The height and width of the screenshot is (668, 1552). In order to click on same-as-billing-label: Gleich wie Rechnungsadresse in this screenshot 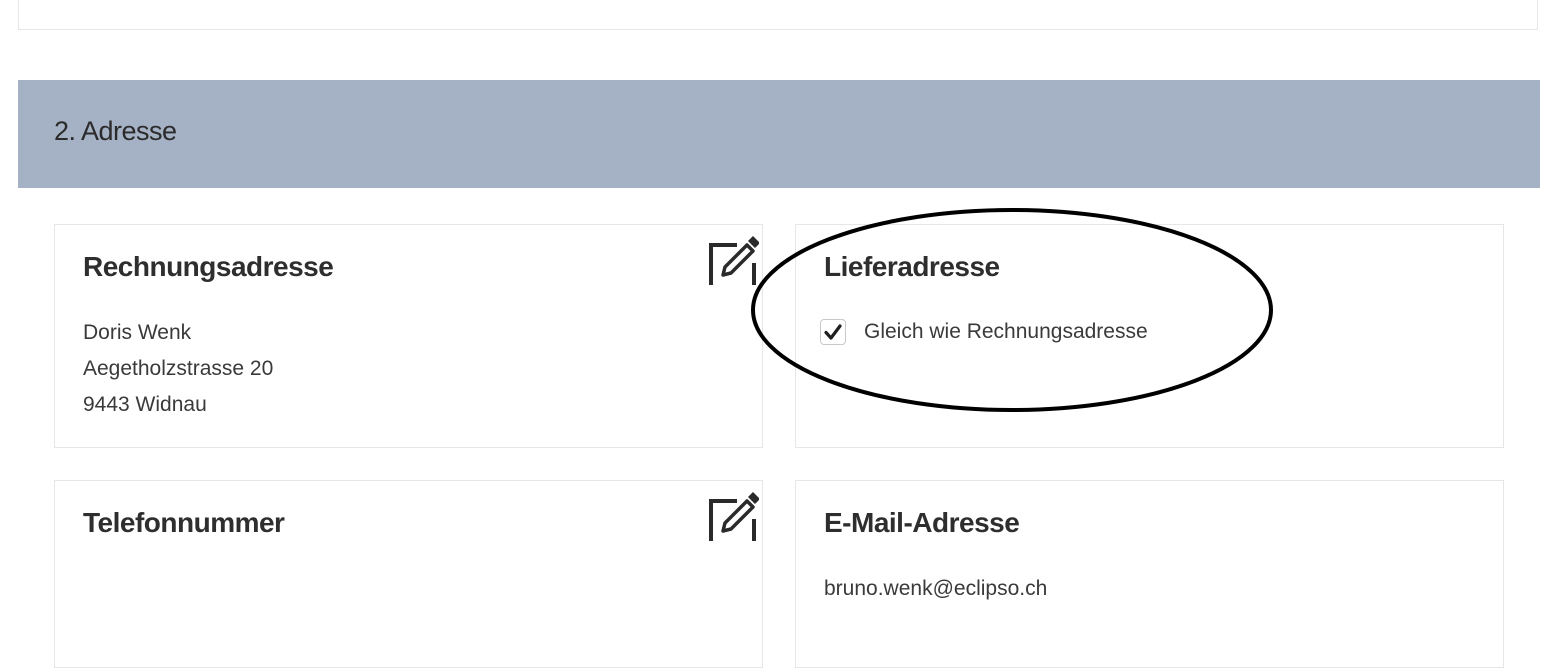, I will do `click(1006, 332)`.